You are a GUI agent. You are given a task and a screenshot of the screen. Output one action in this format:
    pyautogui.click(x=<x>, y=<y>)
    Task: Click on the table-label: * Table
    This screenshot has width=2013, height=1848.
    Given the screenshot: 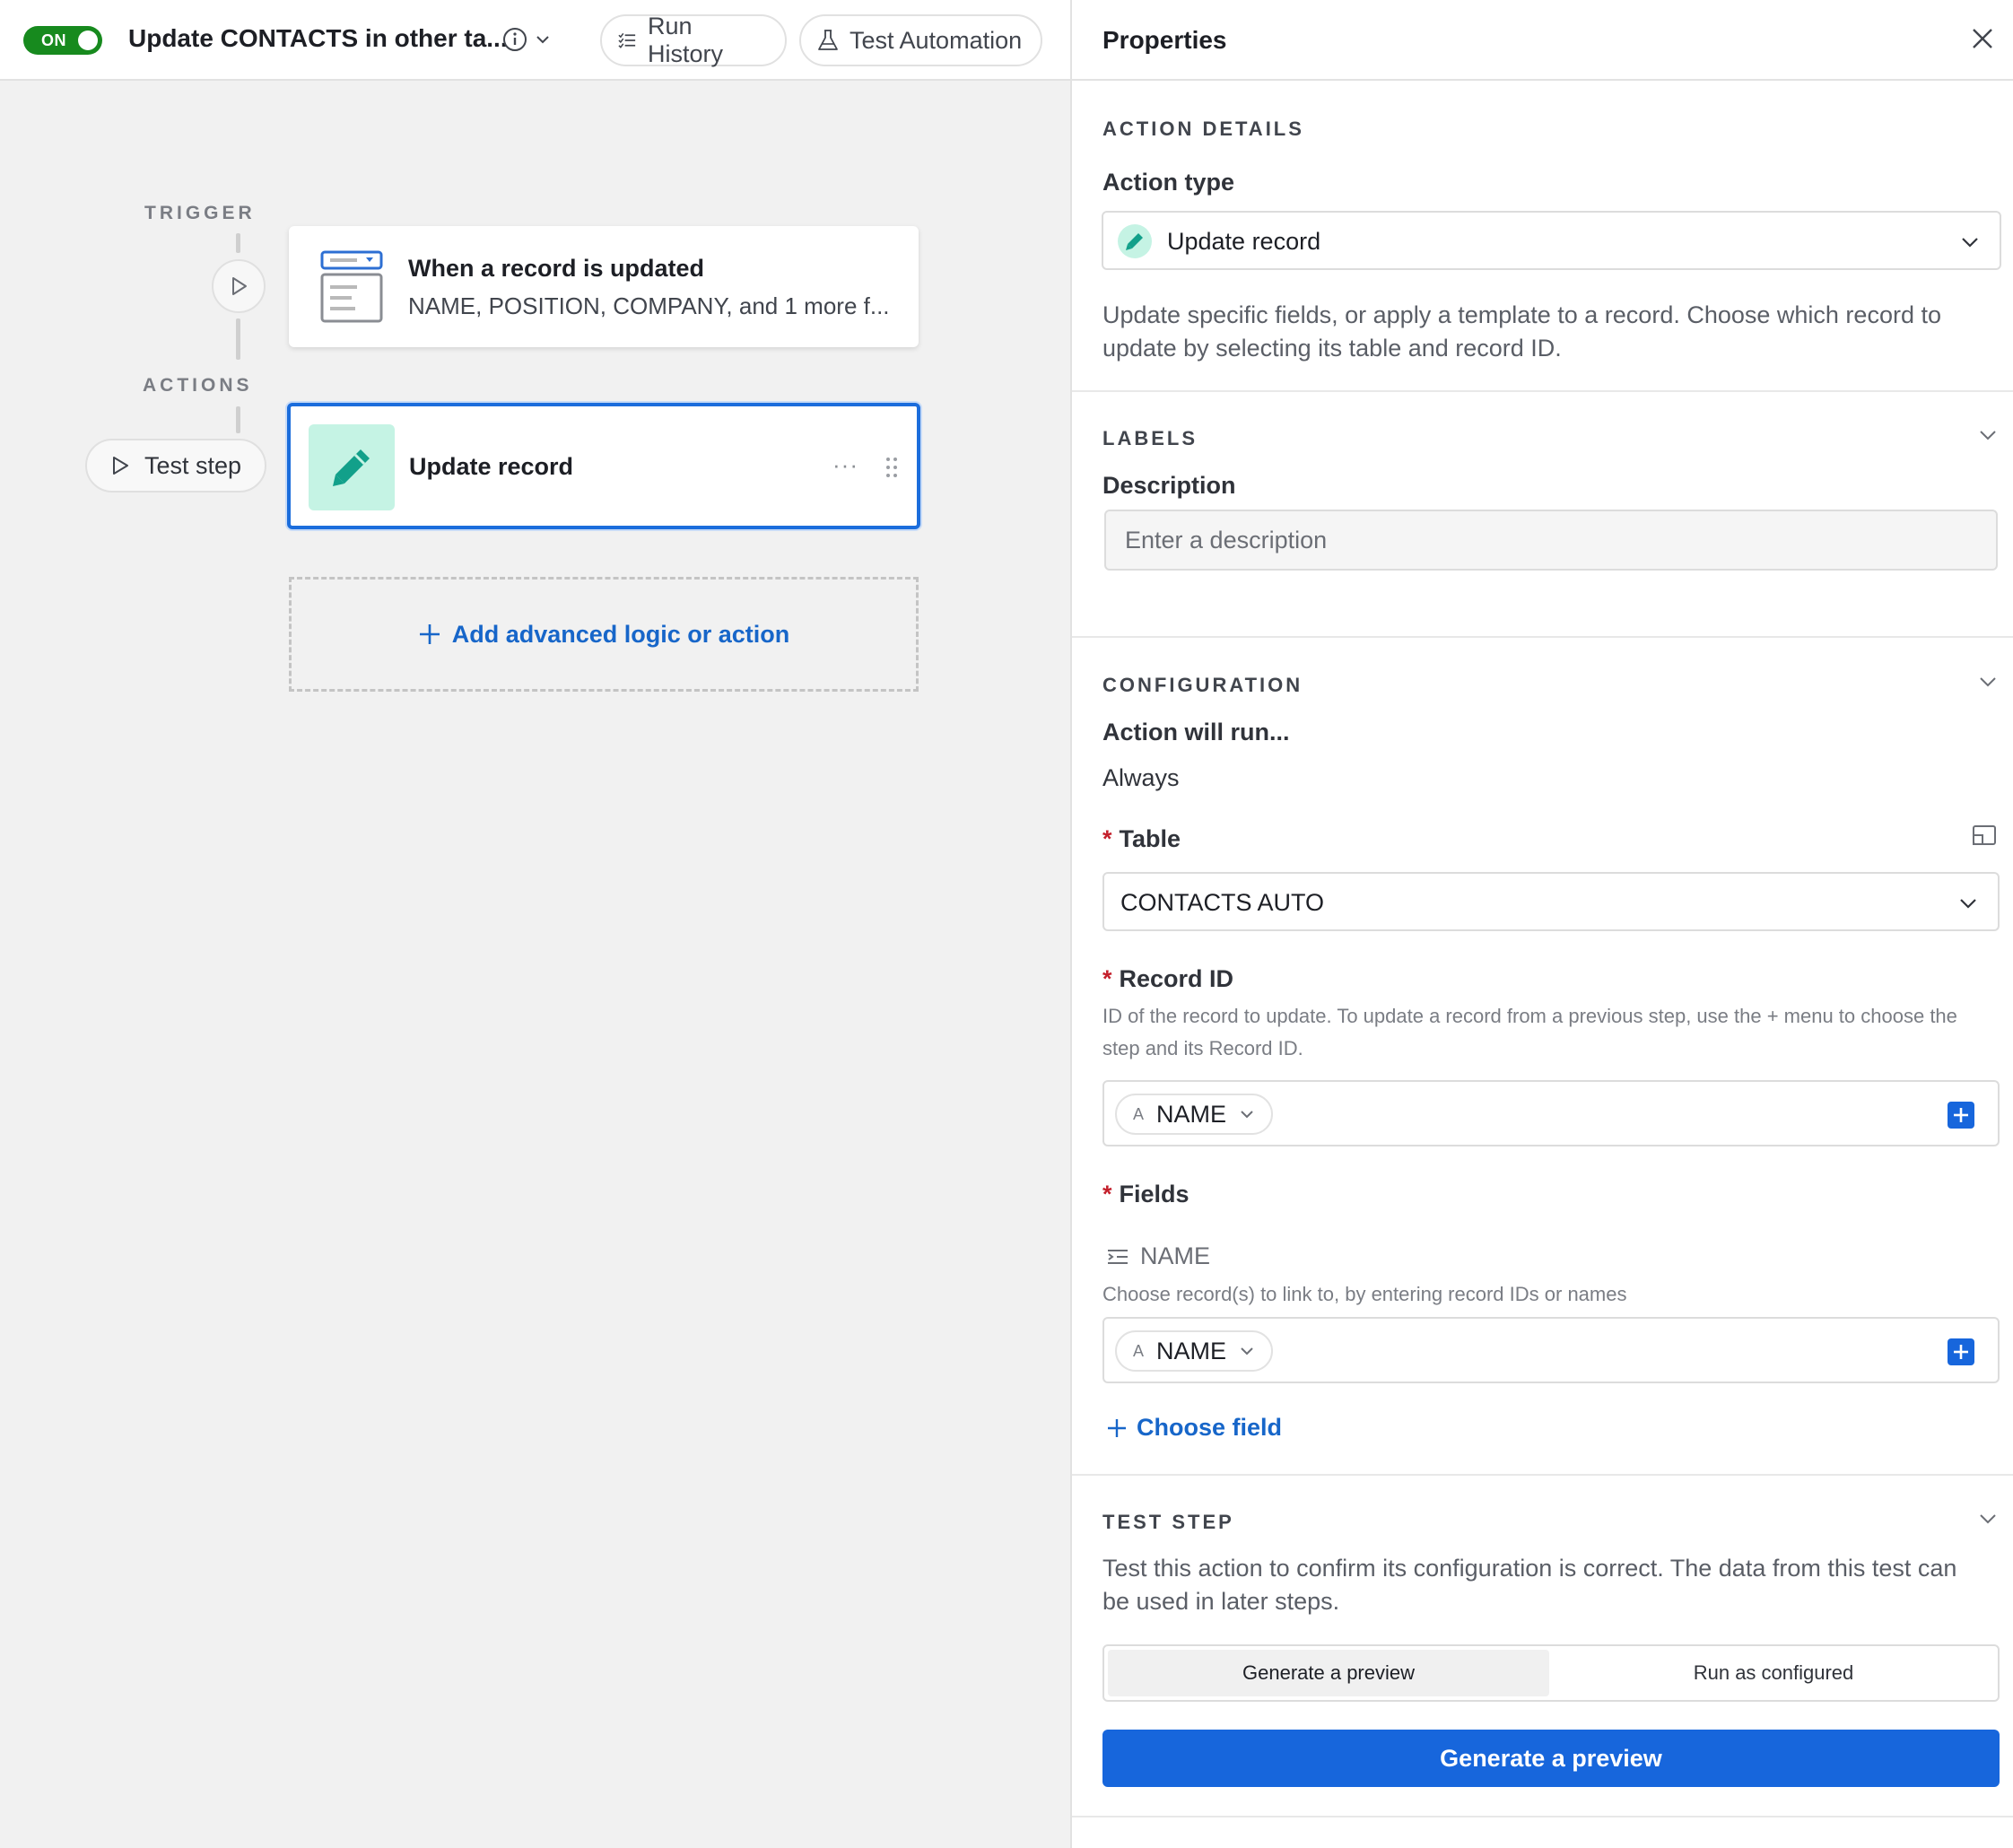 What is the action you would take?
    pyautogui.click(x=1141, y=839)
    